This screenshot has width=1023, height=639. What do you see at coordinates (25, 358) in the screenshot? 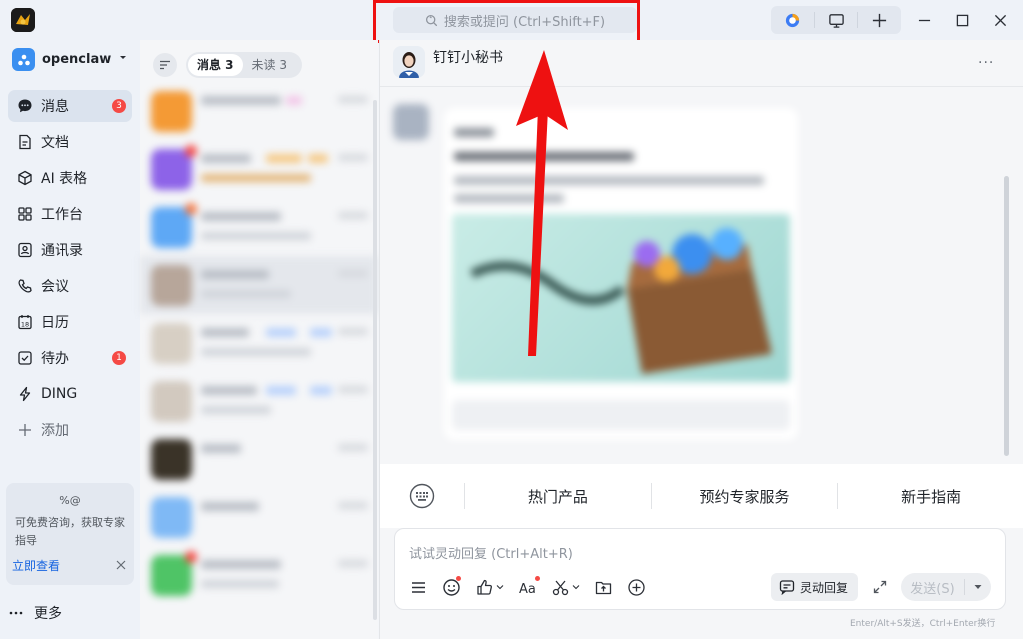
I see `checkbox-icon` at bounding box center [25, 358].